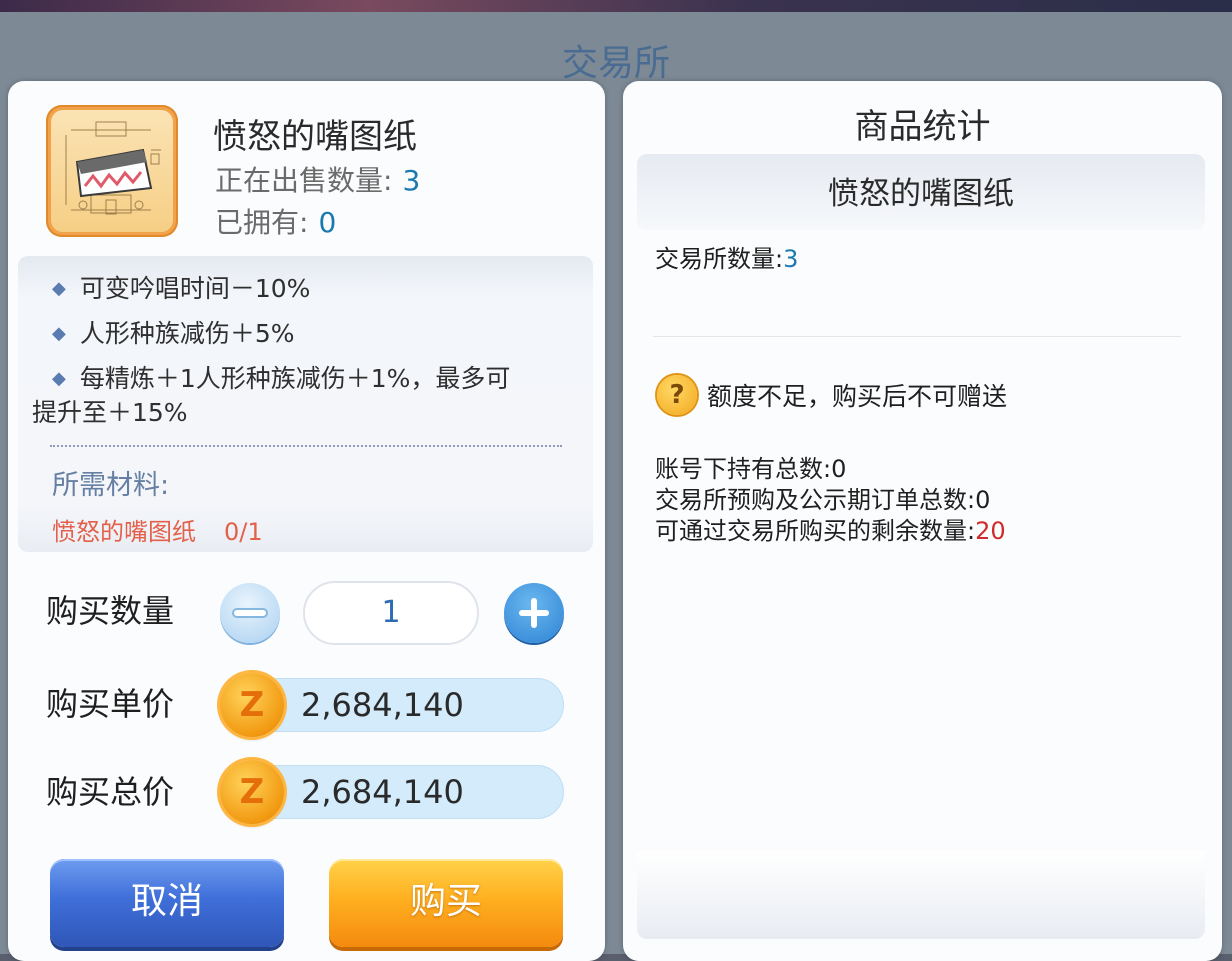 This screenshot has width=1232, height=961. I want to click on stats-footer, so click(921, 895).